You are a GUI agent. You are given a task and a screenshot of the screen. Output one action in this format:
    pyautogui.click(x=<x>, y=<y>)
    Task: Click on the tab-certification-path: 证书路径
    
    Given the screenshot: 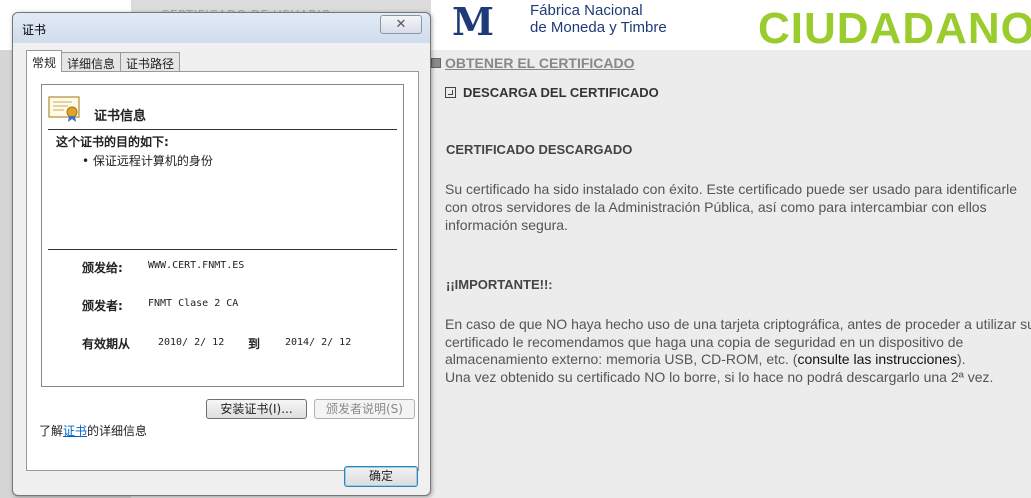 What is the action you would take?
    pyautogui.click(x=150, y=62)
    